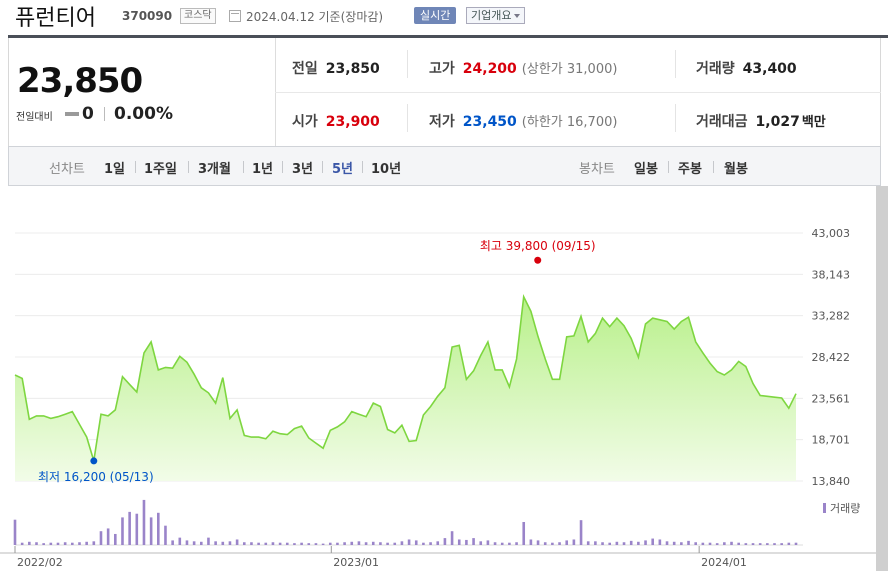 The width and height of the screenshot is (888, 571). What do you see at coordinates (597, 169) in the screenshot?
I see `candle-chart-label: 봉차트` at bounding box center [597, 169].